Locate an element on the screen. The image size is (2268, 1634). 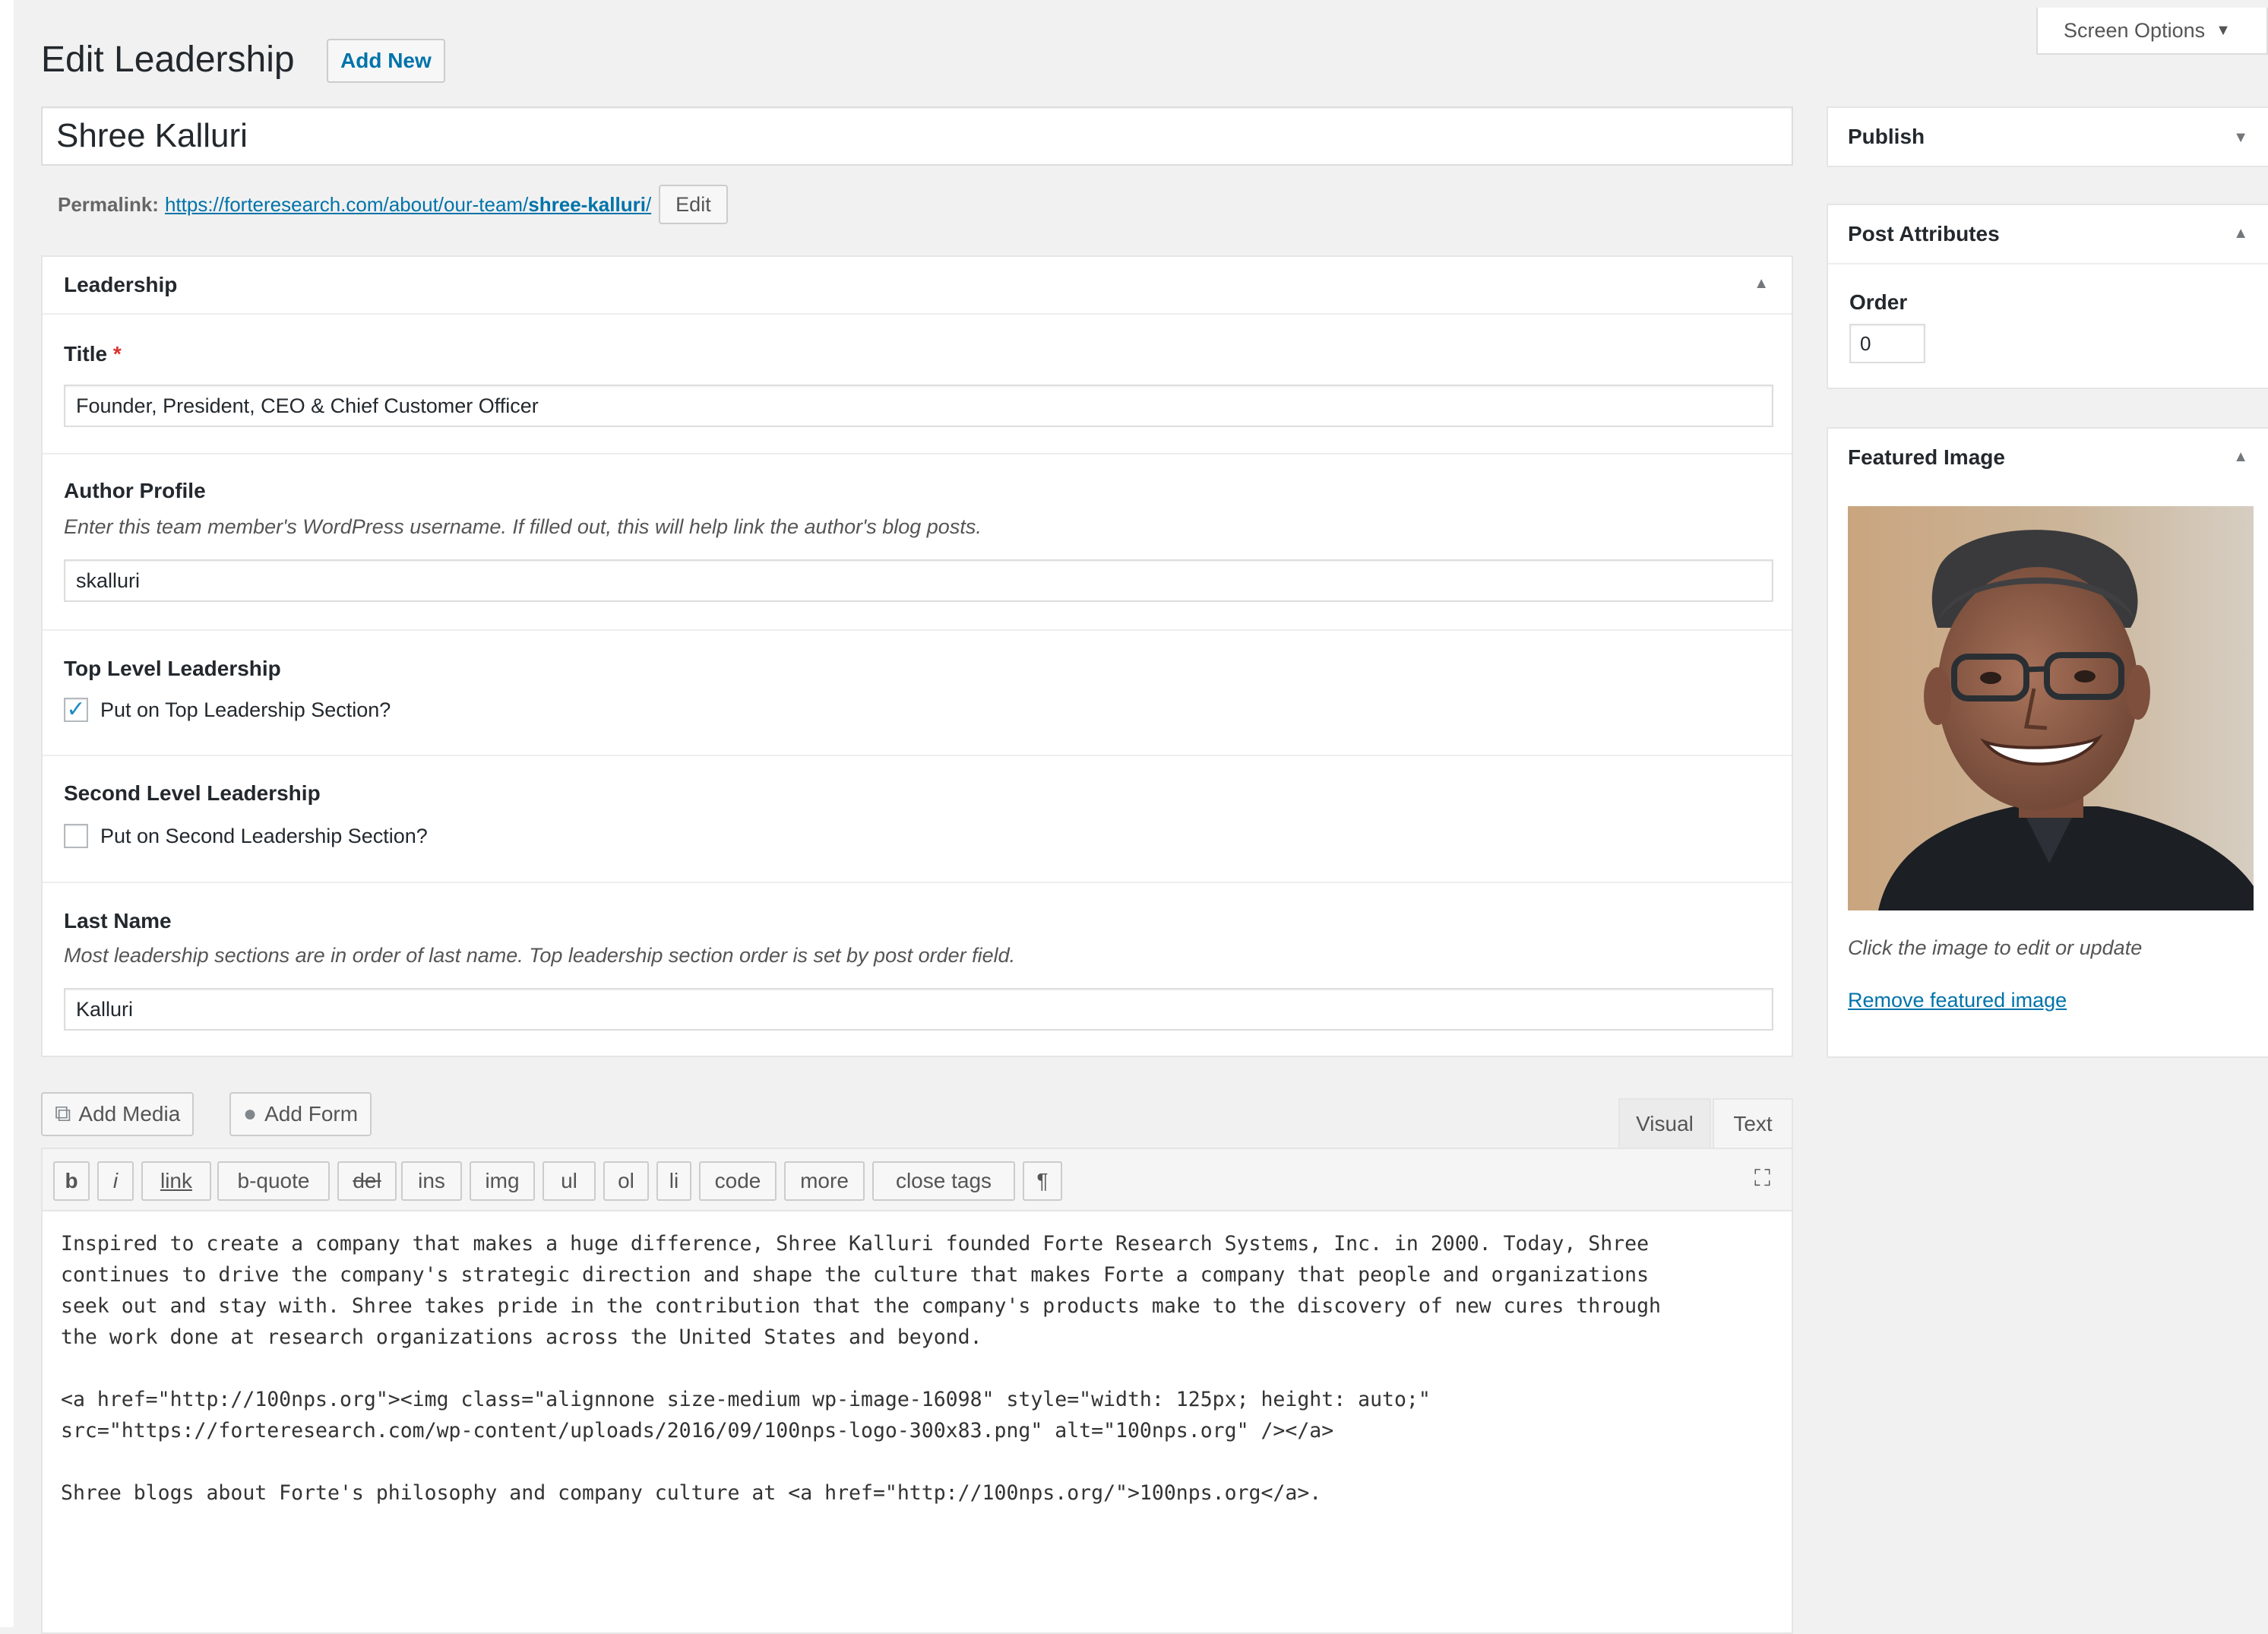
quicktag-img-button: img is located at coordinates (502, 1181).